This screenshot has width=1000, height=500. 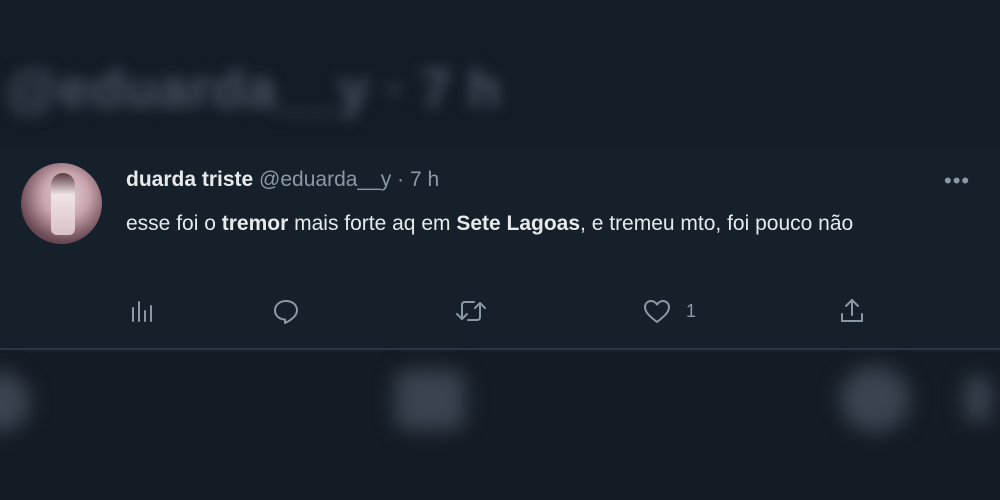 I want to click on tweet-header: duarda triste @eduarda__y · 7 h, so click(x=282, y=180).